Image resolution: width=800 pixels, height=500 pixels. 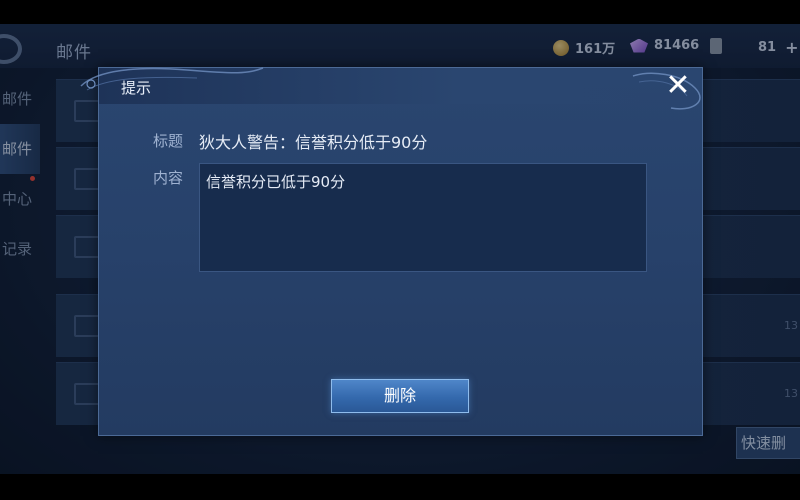 What do you see at coordinates (172, 79) in the screenshot?
I see `swirl-ornament-icon` at bounding box center [172, 79].